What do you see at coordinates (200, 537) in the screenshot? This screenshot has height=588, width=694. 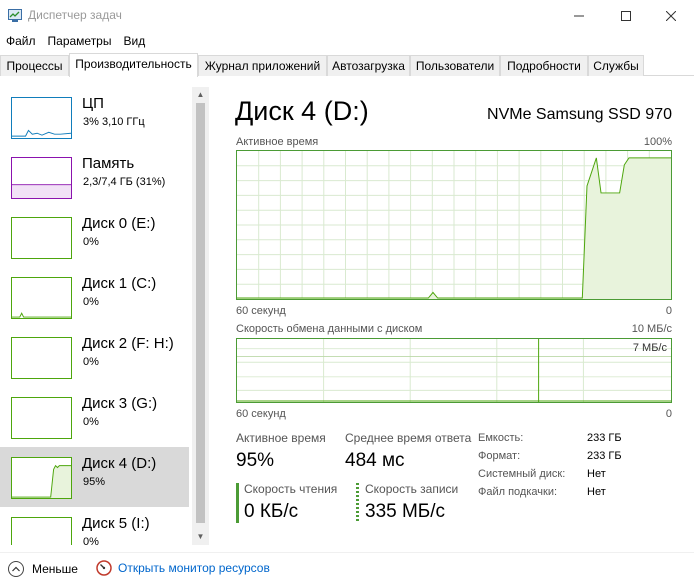 I see `scroll-down-icon: ▼` at bounding box center [200, 537].